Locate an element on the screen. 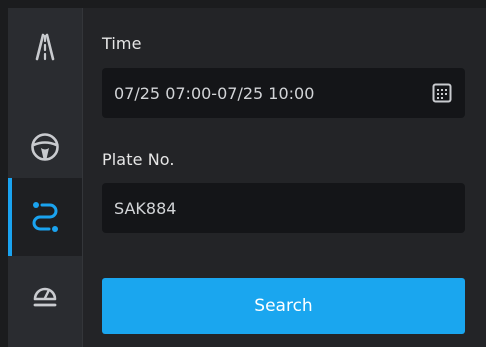 This screenshot has height=347, width=486. time-range-input is located at coordinates (272, 93).